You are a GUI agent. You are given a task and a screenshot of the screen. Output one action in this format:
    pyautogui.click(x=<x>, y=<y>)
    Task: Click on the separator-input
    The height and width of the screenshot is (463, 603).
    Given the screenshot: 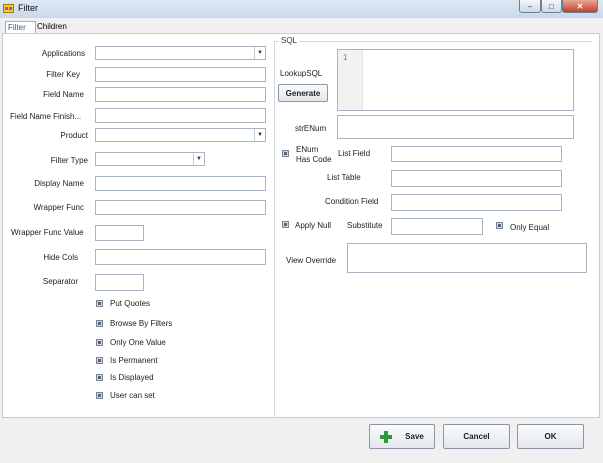 What is the action you would take?
    pyautogui.click(x=119, y=282)
    